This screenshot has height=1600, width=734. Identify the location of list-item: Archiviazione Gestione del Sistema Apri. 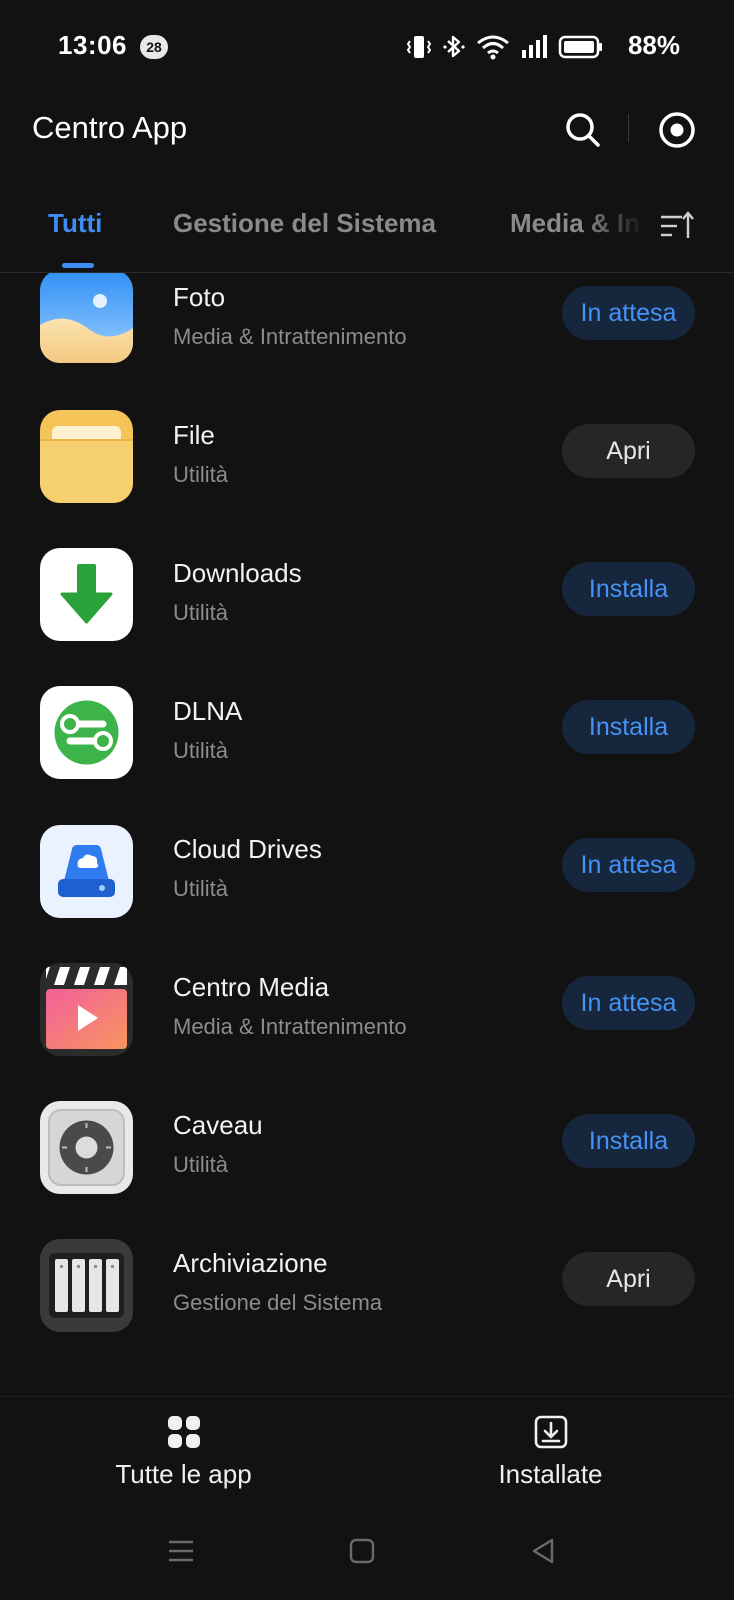
(367, 1309).